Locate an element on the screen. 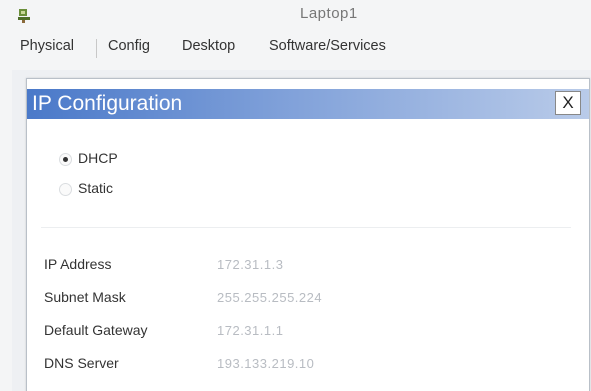 The width and height of the screenshot is (591, 391). ip-address-label: IP Address is located at coordinates (78, 264).